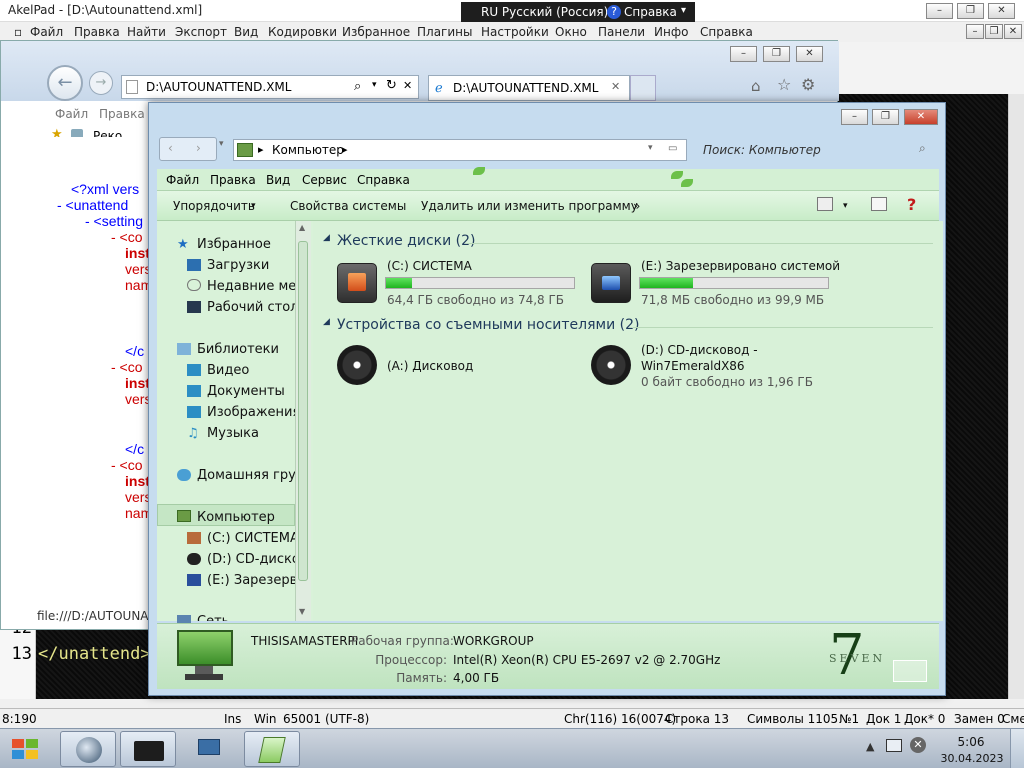  I want to click on taskbar-explorer, so click(148, 749).